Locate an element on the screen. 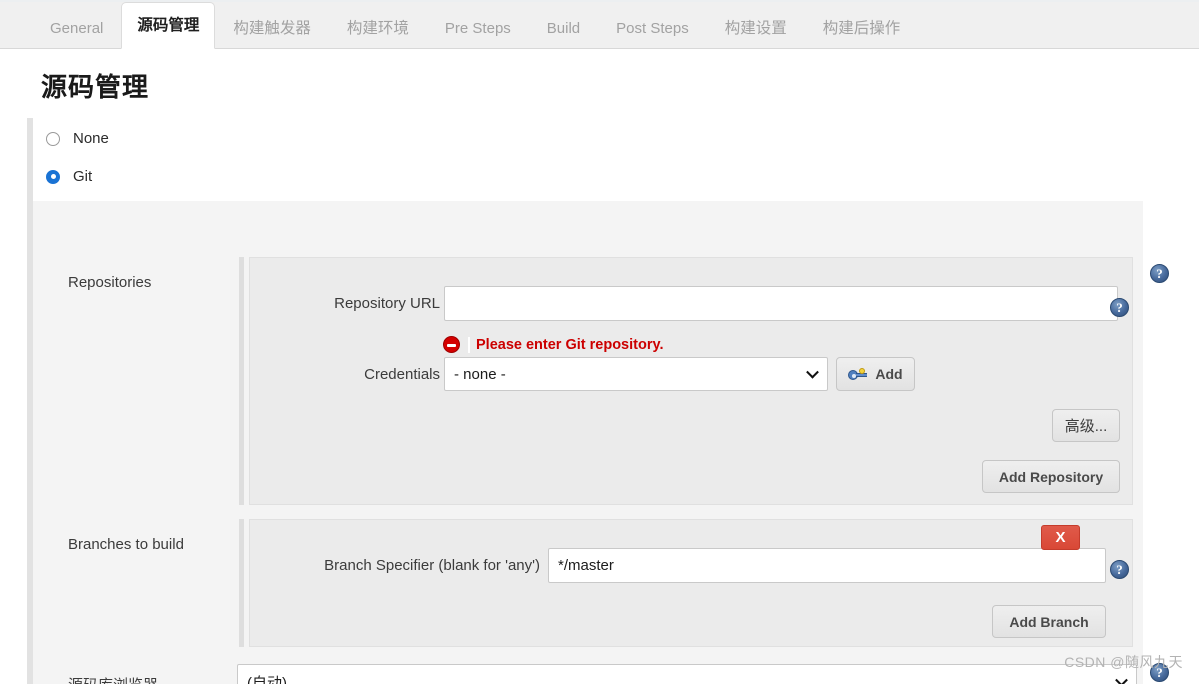  repository-browser-selected-value: (自动) is located at coordinates (267, 679).